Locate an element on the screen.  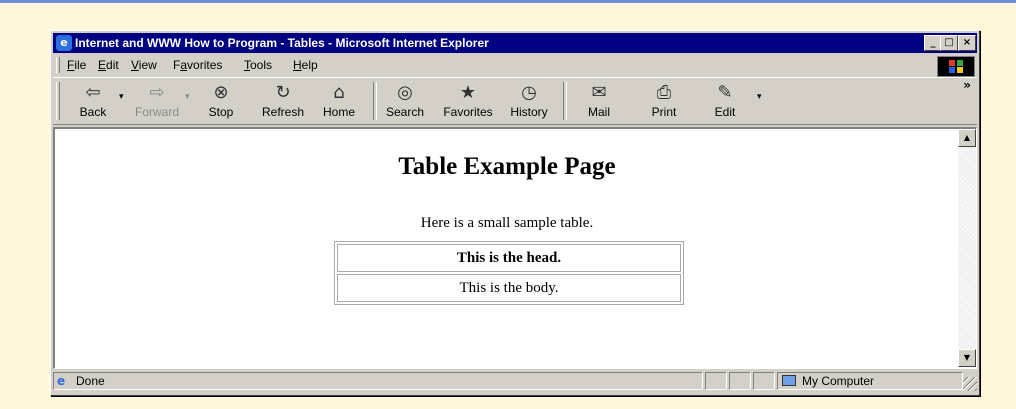
menu-help: Help is located at coordinates (305, 65).